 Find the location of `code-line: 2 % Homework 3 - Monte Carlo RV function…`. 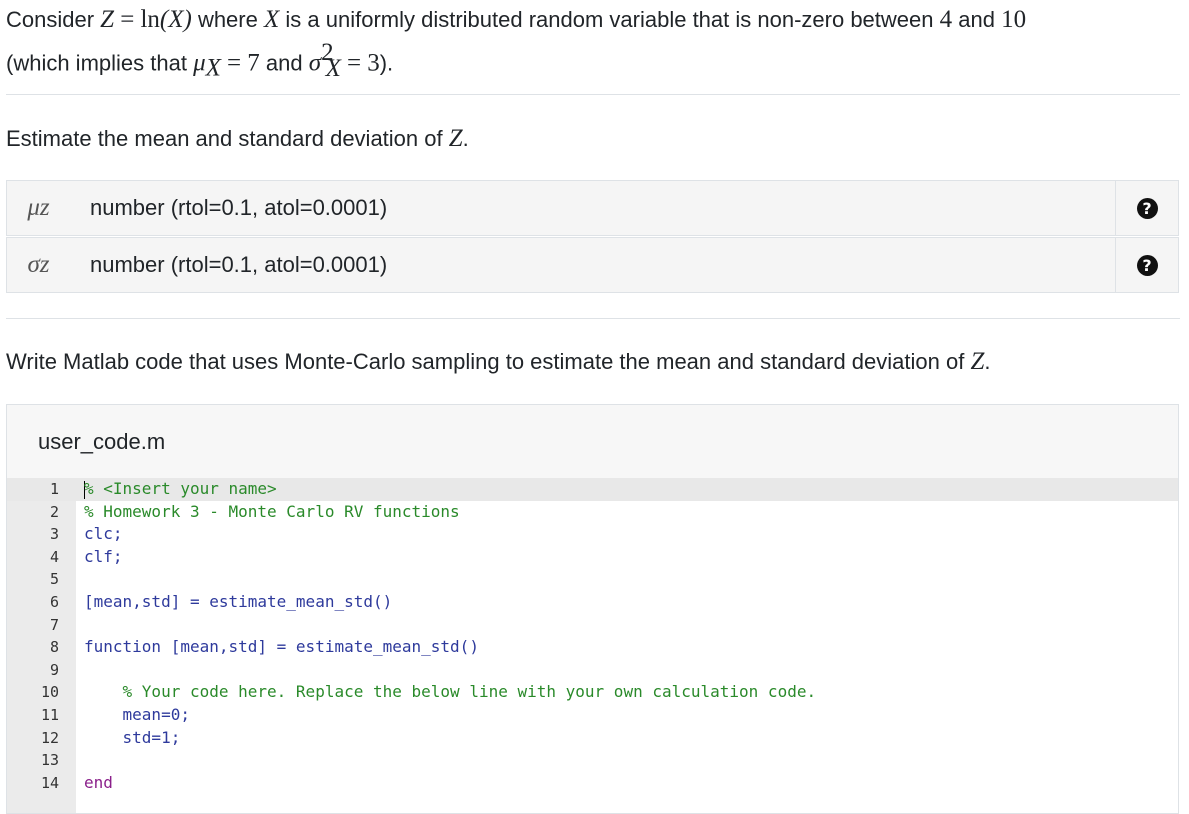

code-line: 2 % Homework 3 - Monte Carlo RV function… is located at coordinates (592, 512).